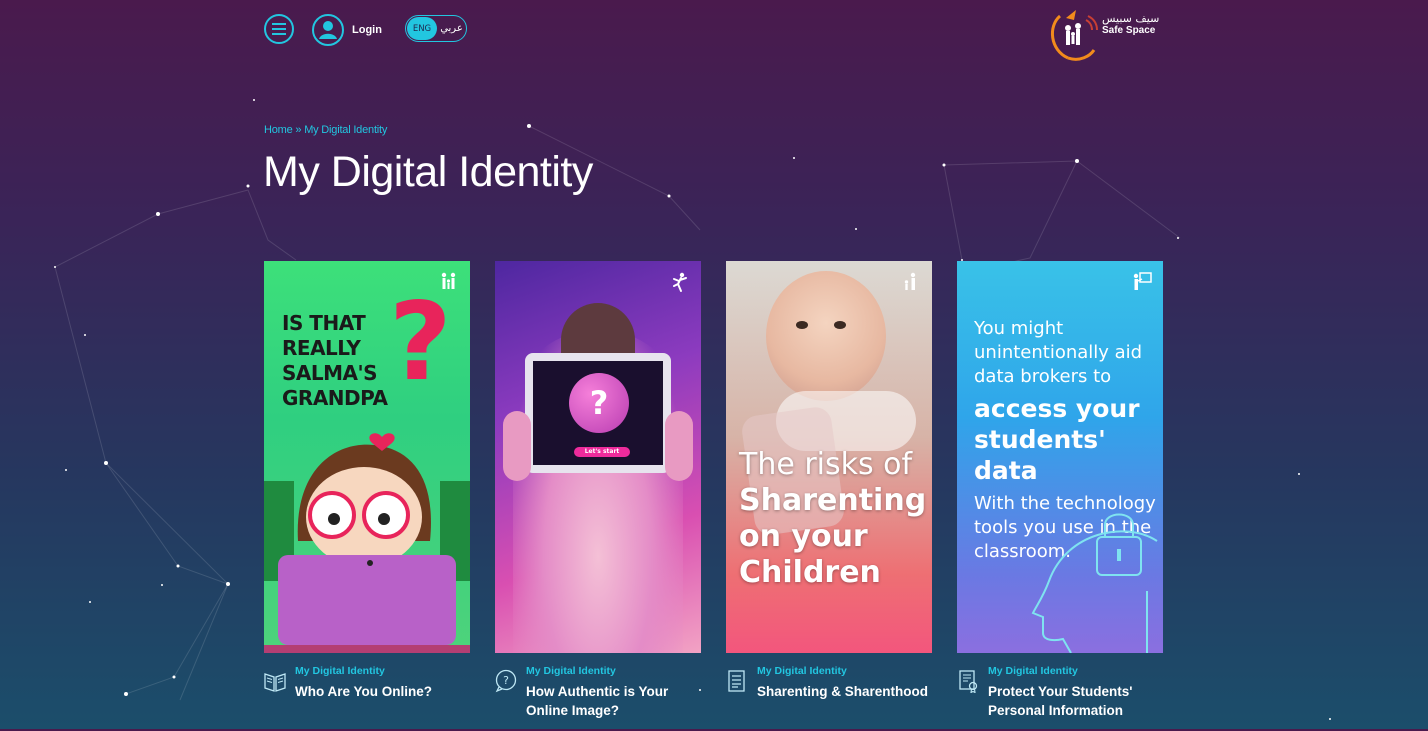 This screenshot has height=731, width=1428. Describe the element at coordinates (833, 518) in the screenshot. I see `card-image-caption: The risks of Sharenting on your Children` at that location.